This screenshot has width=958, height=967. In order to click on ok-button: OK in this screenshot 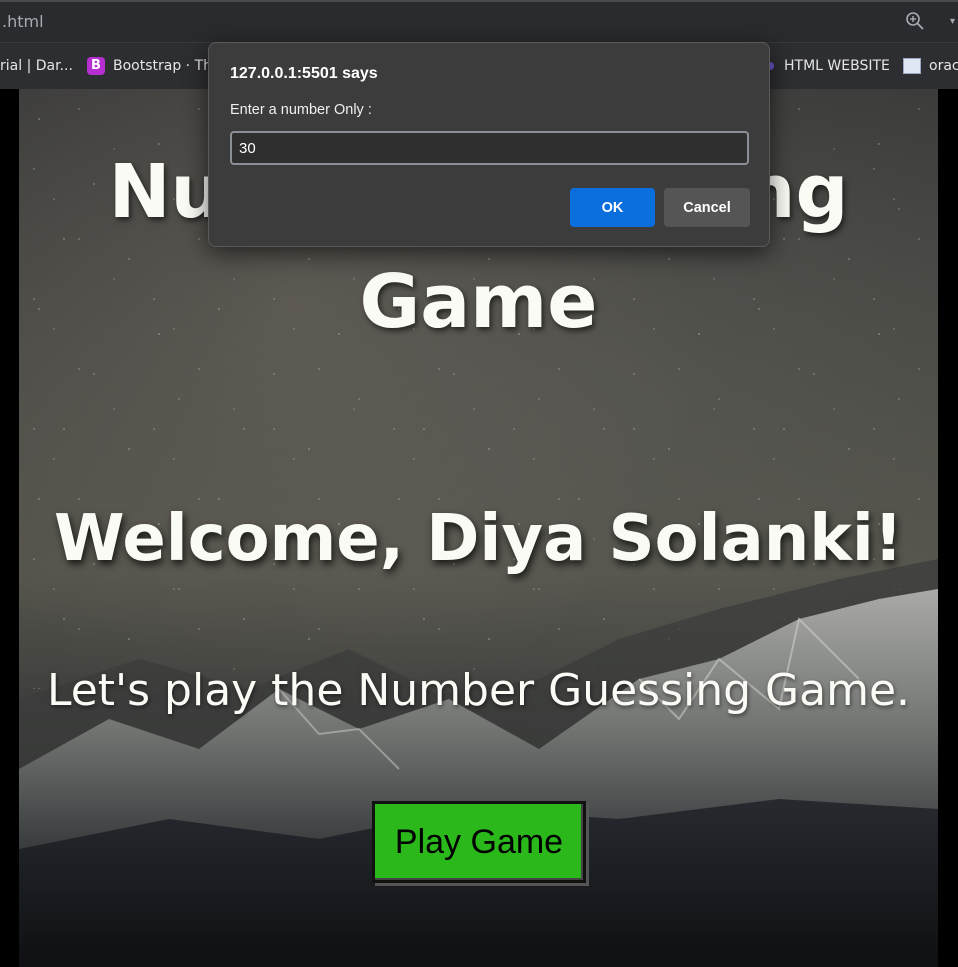, I will do `click(612, 207)`.